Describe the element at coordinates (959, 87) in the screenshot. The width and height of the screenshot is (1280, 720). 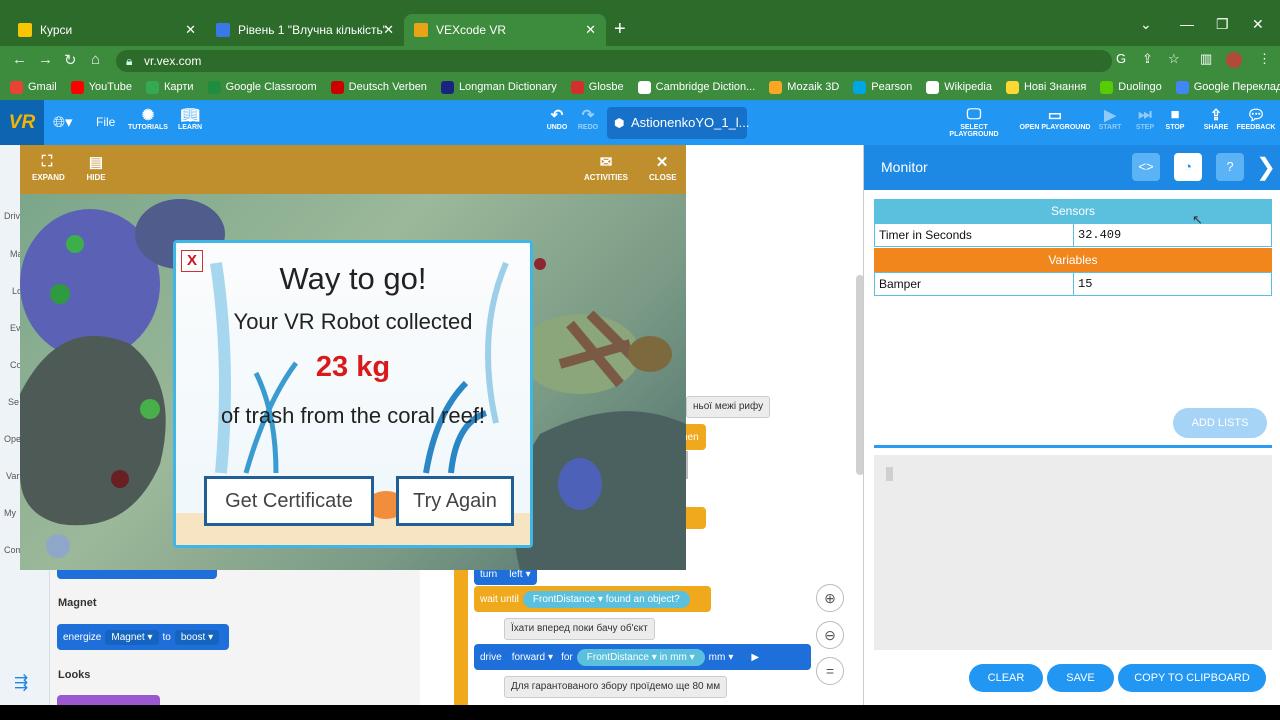
I see `bookmark-item: Wikipedia` at that location.